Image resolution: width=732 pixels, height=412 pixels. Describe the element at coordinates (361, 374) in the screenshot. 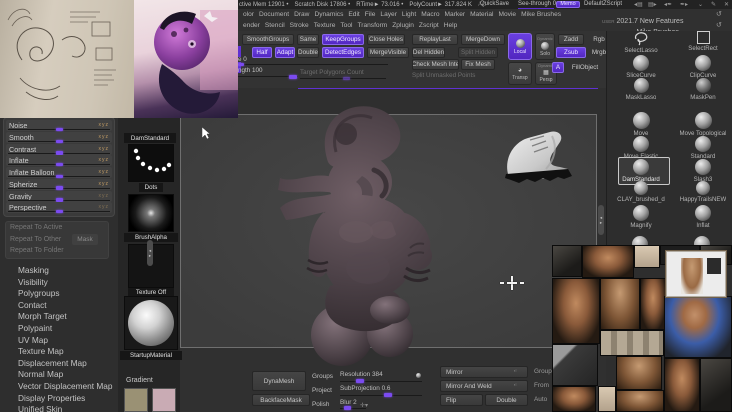

I see `resolution-slider: Resolution 384` at that location.